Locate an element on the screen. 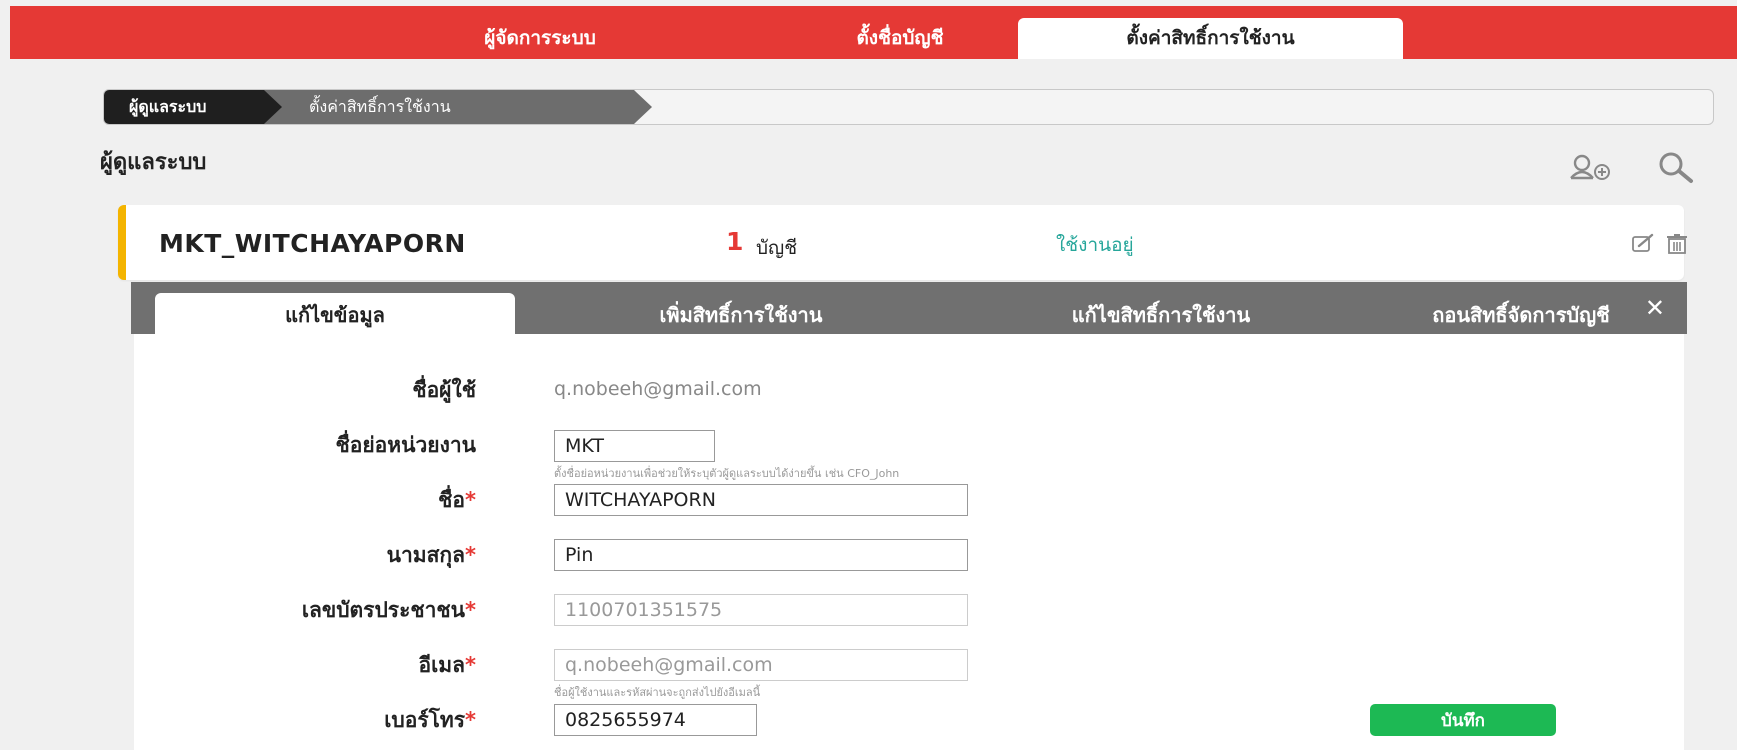 This screenshot has width=1737, height=750. phone-label: เบอร์โทร* is located at coordinates (430, 720).